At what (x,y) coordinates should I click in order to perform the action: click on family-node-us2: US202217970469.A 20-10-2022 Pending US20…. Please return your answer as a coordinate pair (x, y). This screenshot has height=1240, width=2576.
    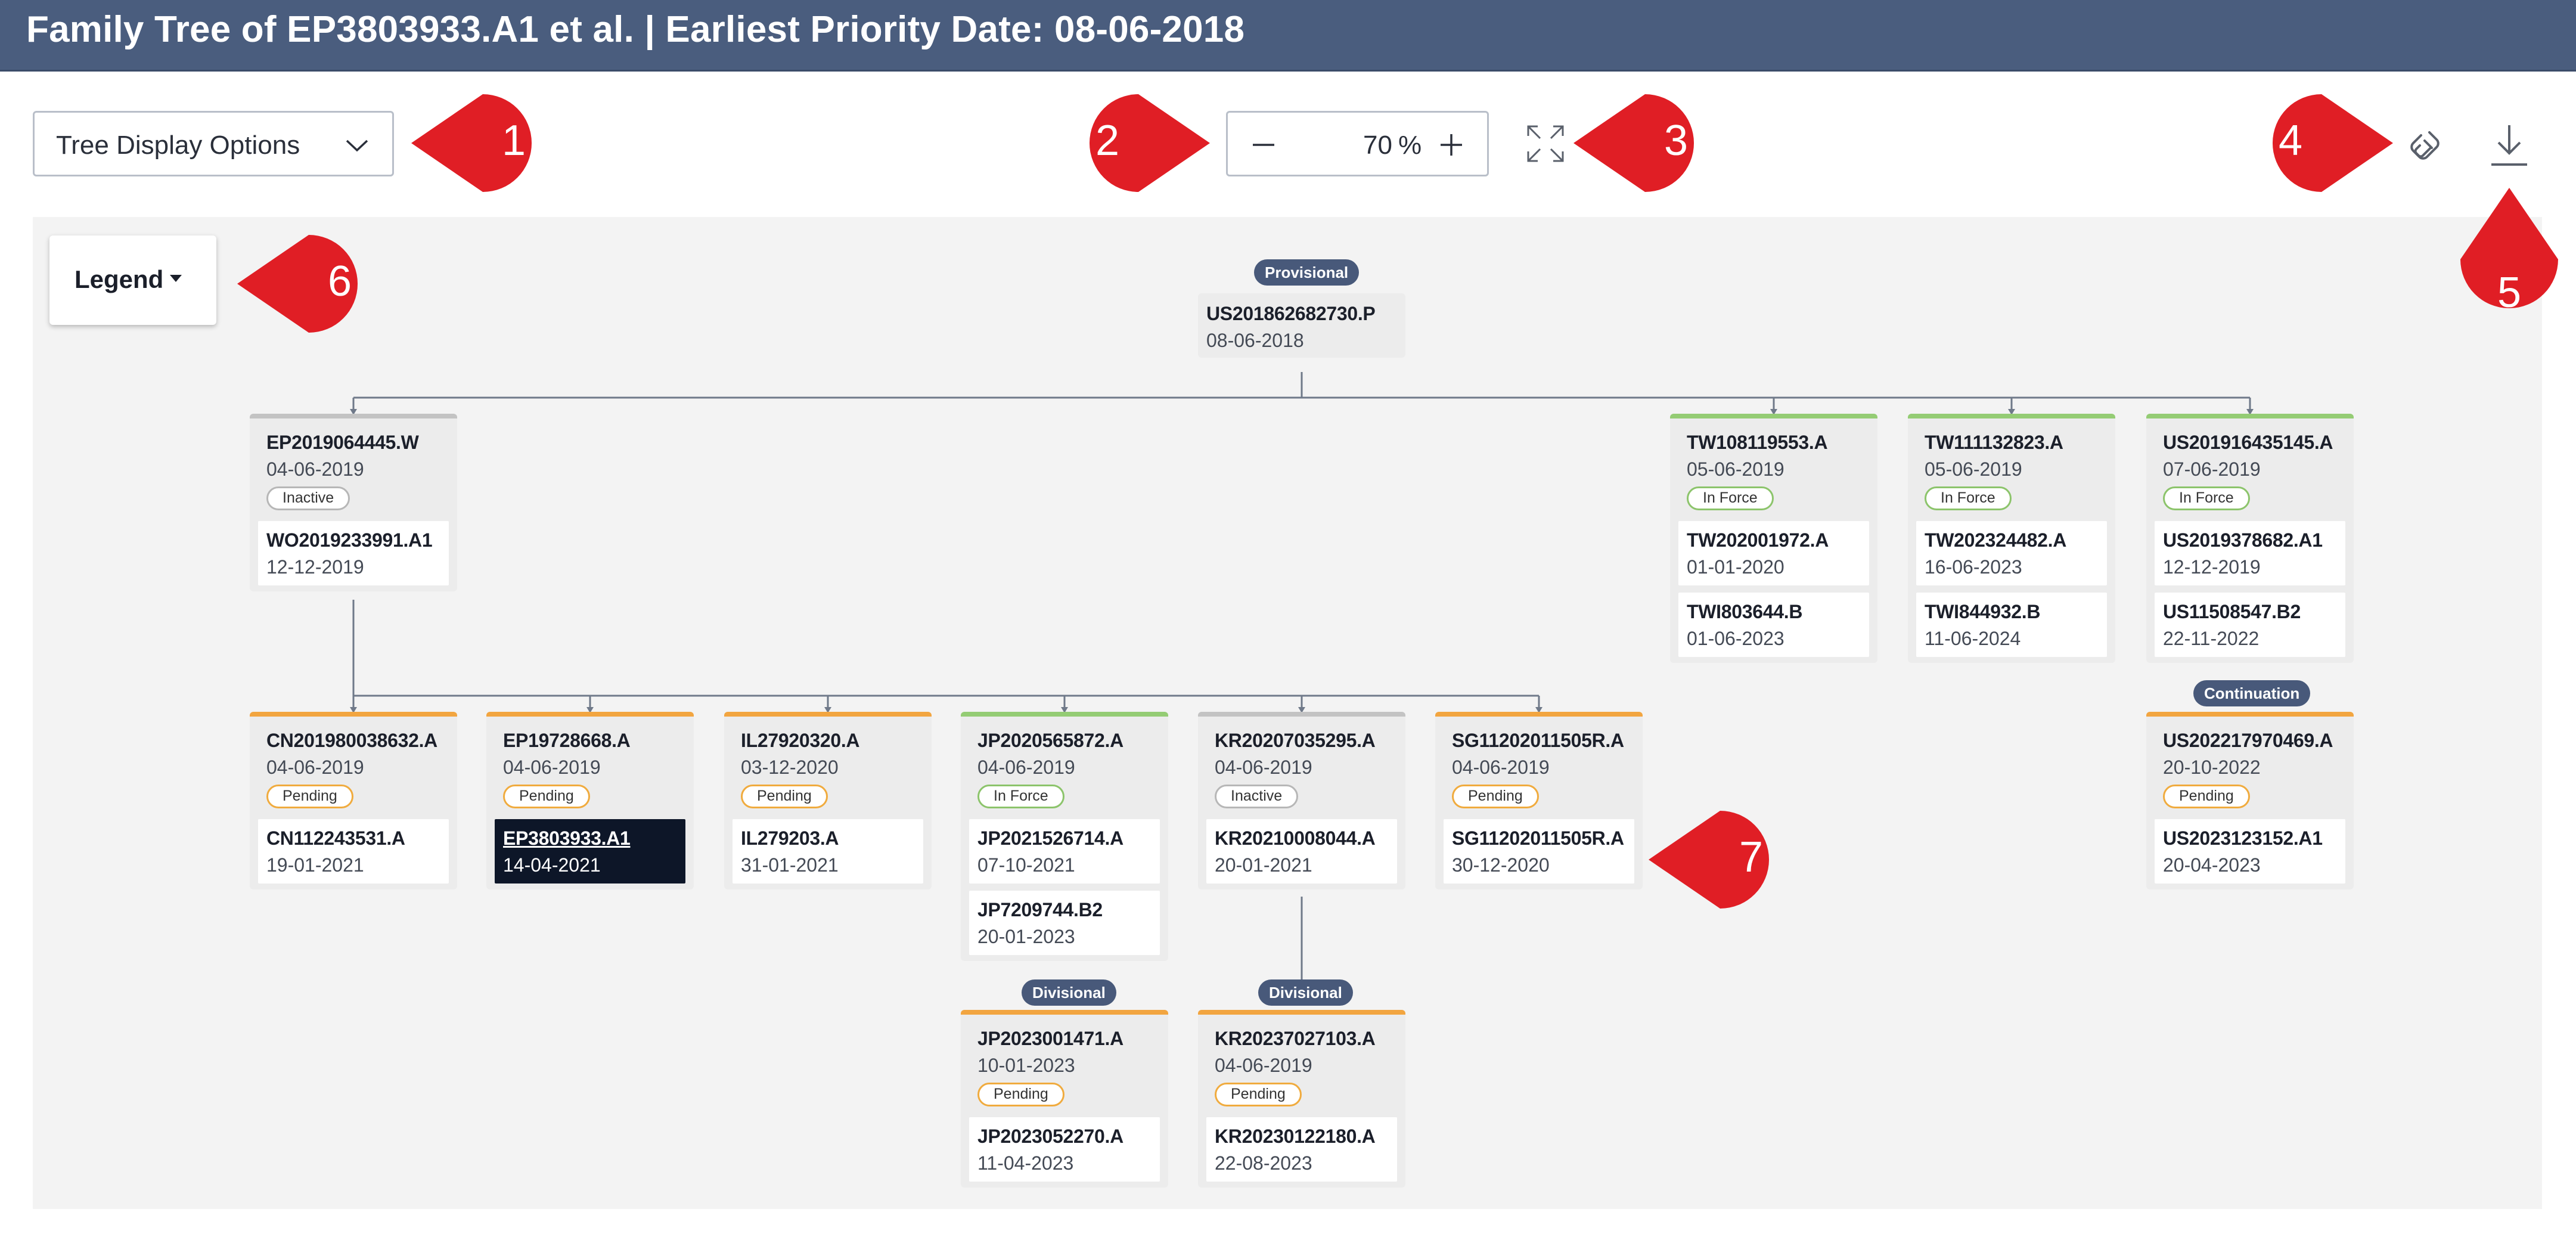
    Looking at the image, I should click on (2250, 800).